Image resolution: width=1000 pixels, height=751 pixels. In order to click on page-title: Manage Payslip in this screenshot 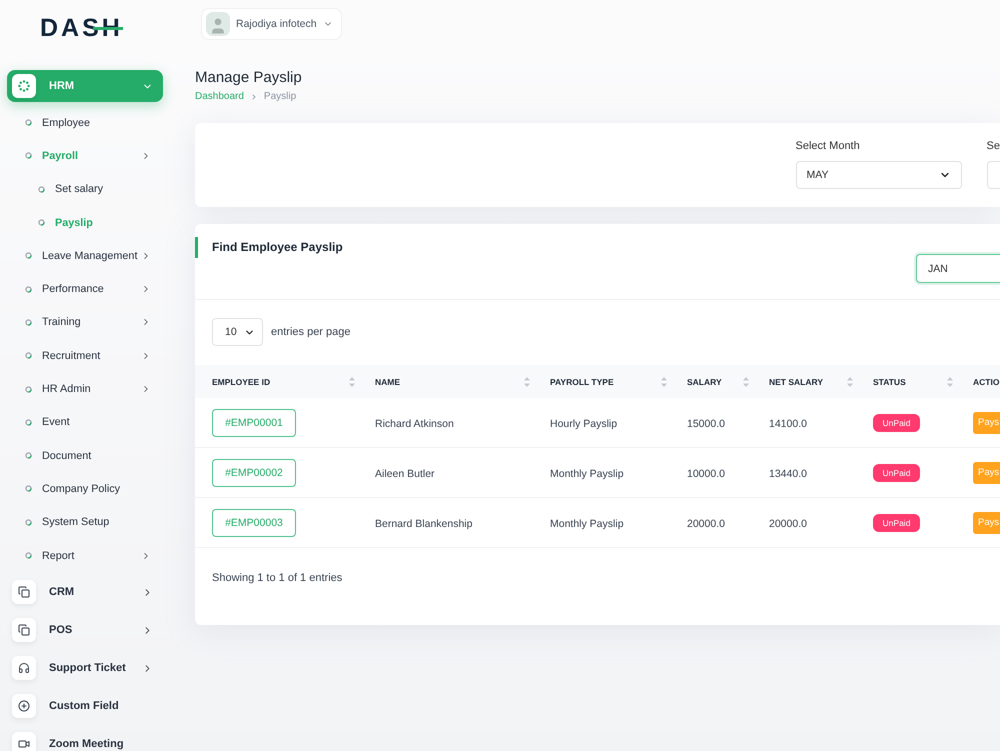, I will do `click(249, 78)`.